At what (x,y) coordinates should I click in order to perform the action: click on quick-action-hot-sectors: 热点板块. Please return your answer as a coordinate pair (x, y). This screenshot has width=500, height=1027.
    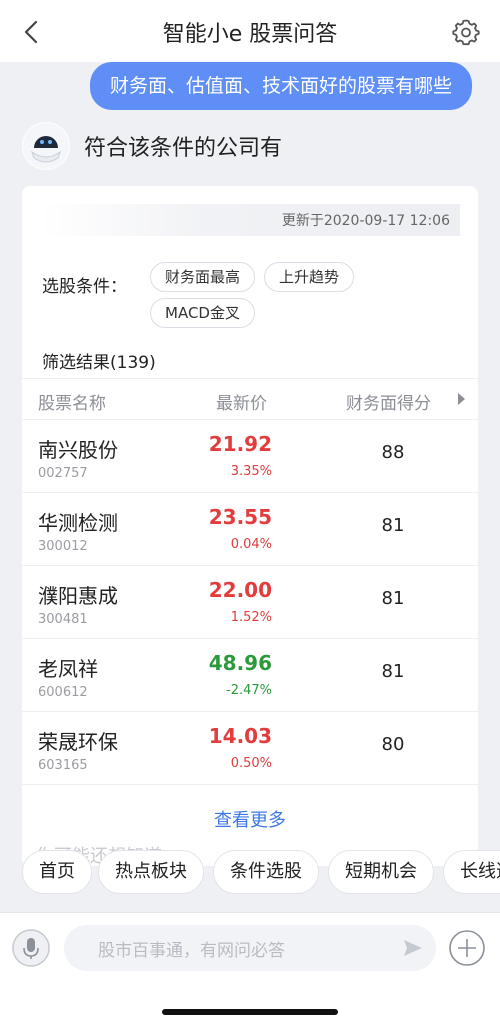
    Looking at the image, I should click on (151, 872).